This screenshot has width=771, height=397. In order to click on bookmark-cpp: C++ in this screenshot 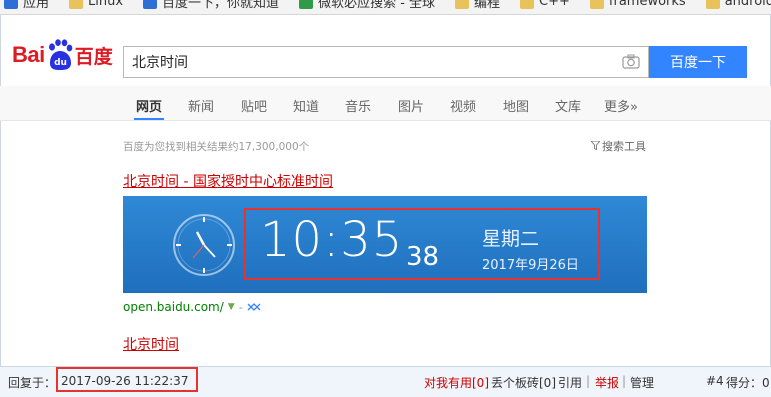, I will do `click(545, 5)`.